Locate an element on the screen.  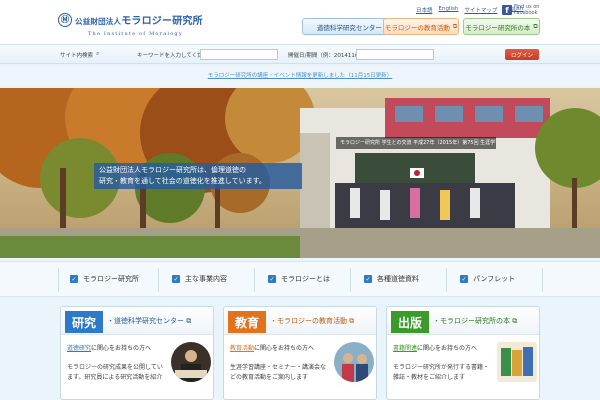
facebook-icon: f is located at coordinates (507, 10).